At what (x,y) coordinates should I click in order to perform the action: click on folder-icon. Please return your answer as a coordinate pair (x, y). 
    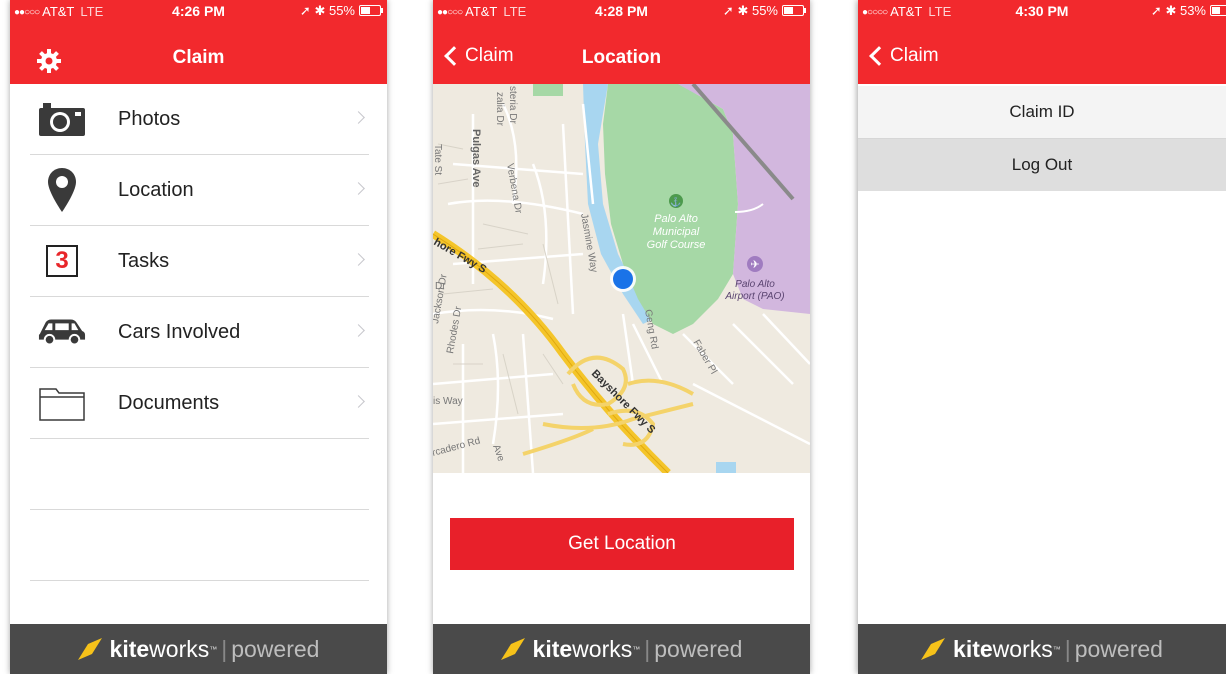
    Looking at the image, I should click on (62, 403).